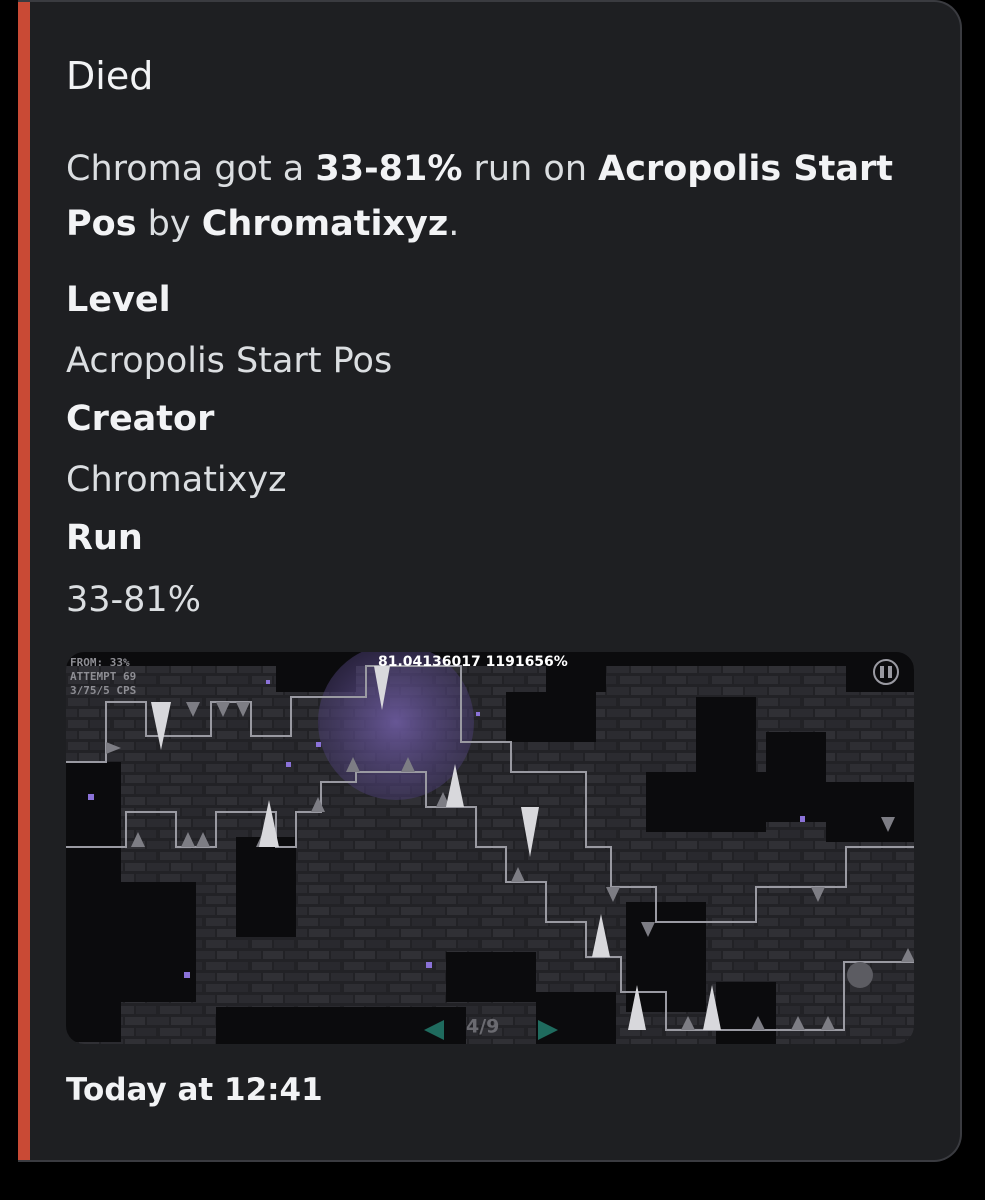 The image size is (985, 1200). I want to click on field-name-level: Level, so click(118, 300).